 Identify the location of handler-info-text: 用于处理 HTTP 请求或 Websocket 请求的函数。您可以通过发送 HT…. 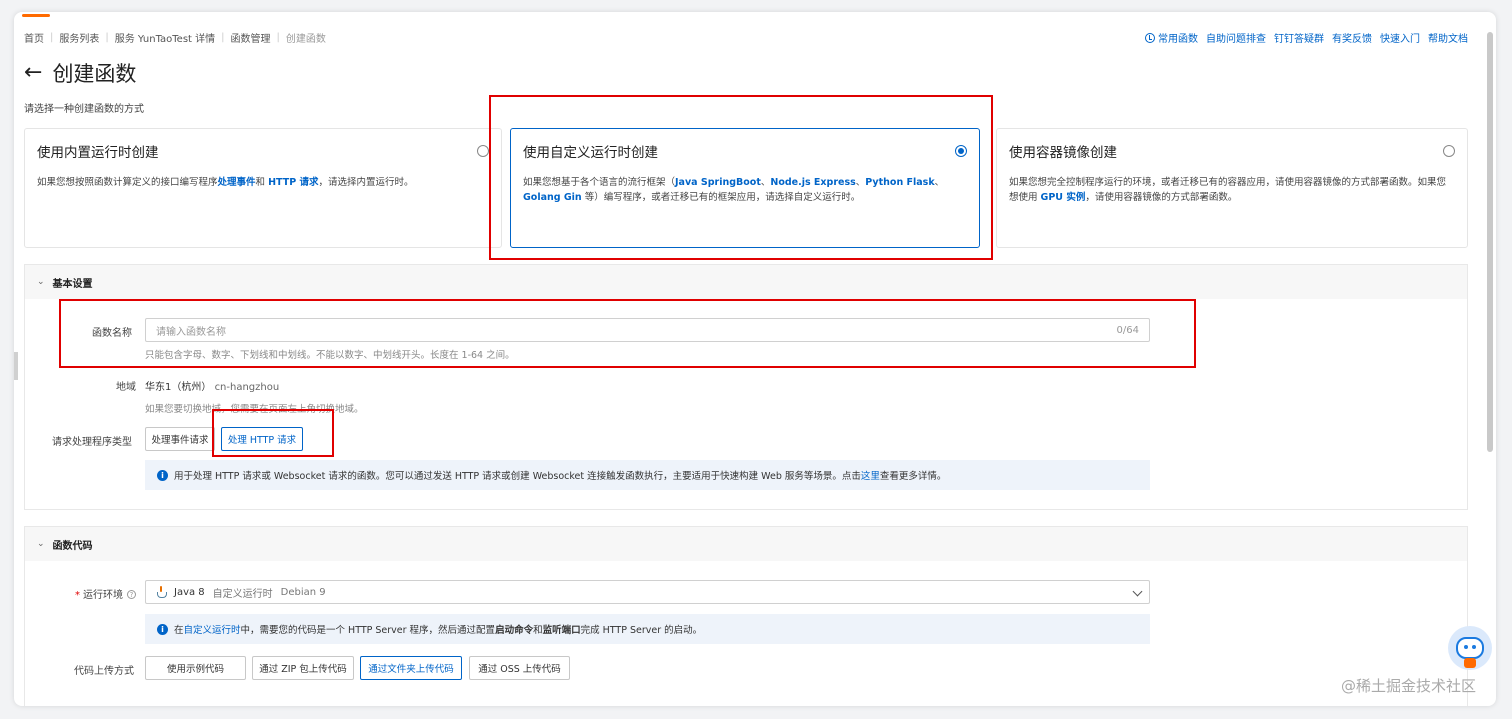
(560, 476).